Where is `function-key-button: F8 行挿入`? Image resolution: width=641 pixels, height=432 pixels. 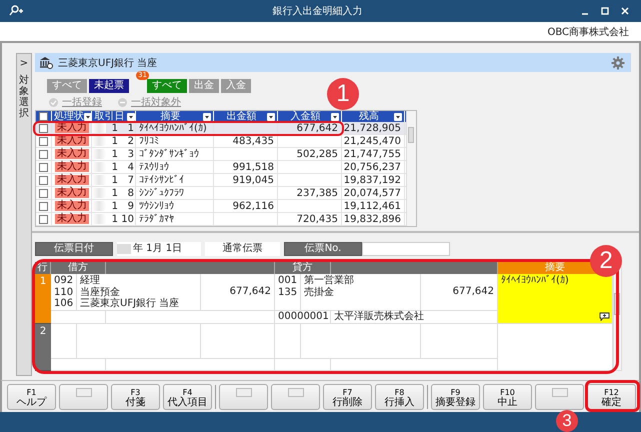 function-key-button: F8 行挿入 is located at coordinates (399, 397).